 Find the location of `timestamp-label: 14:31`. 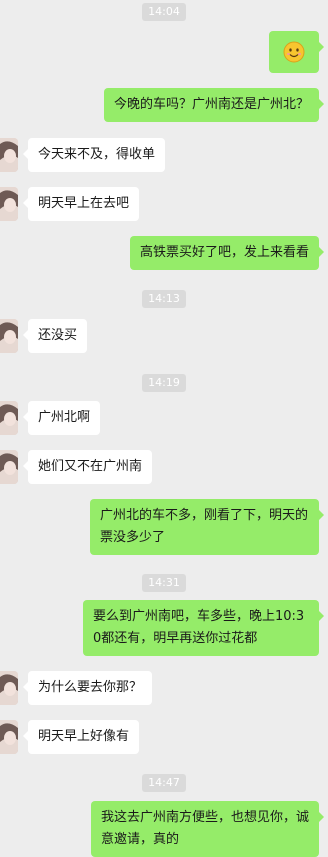

timestamp-label: 14:31 is located at coordinates (164, 583).